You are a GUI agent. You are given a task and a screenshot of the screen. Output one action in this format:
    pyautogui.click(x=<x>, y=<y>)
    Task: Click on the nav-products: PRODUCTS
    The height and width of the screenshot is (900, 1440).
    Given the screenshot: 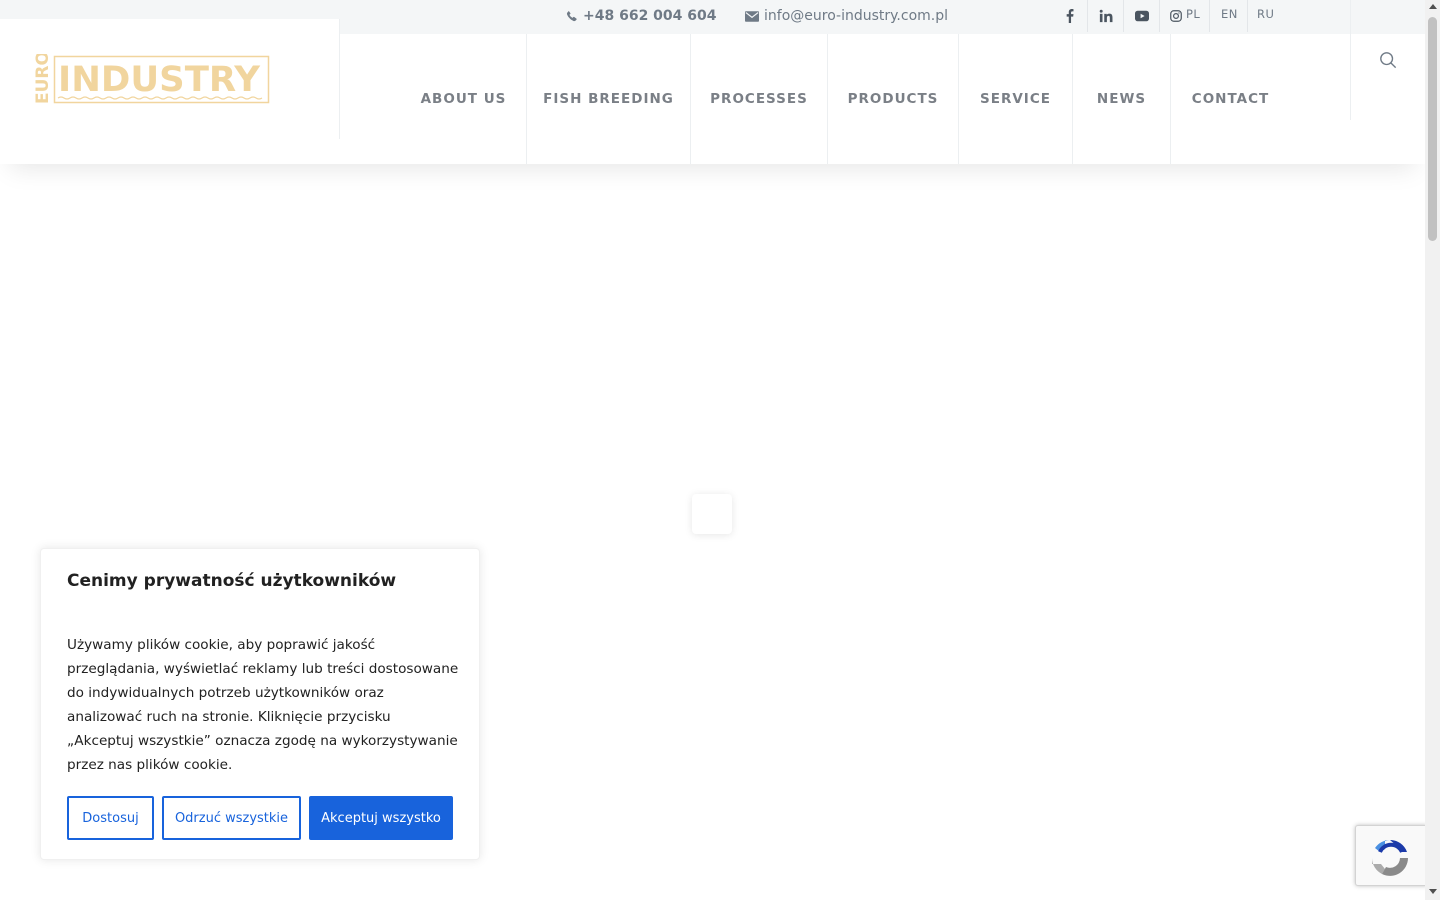 What is the action you would take?
    pyautogui.click(x=893, y=99)
    